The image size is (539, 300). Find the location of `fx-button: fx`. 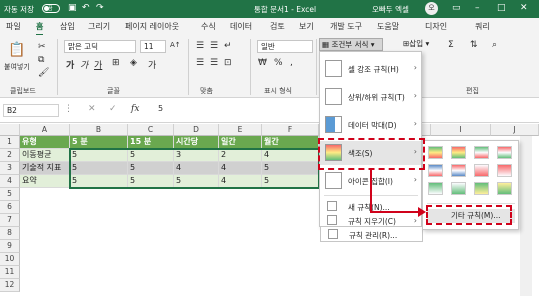

fx-button: fx is located at coordinates (135, 109).